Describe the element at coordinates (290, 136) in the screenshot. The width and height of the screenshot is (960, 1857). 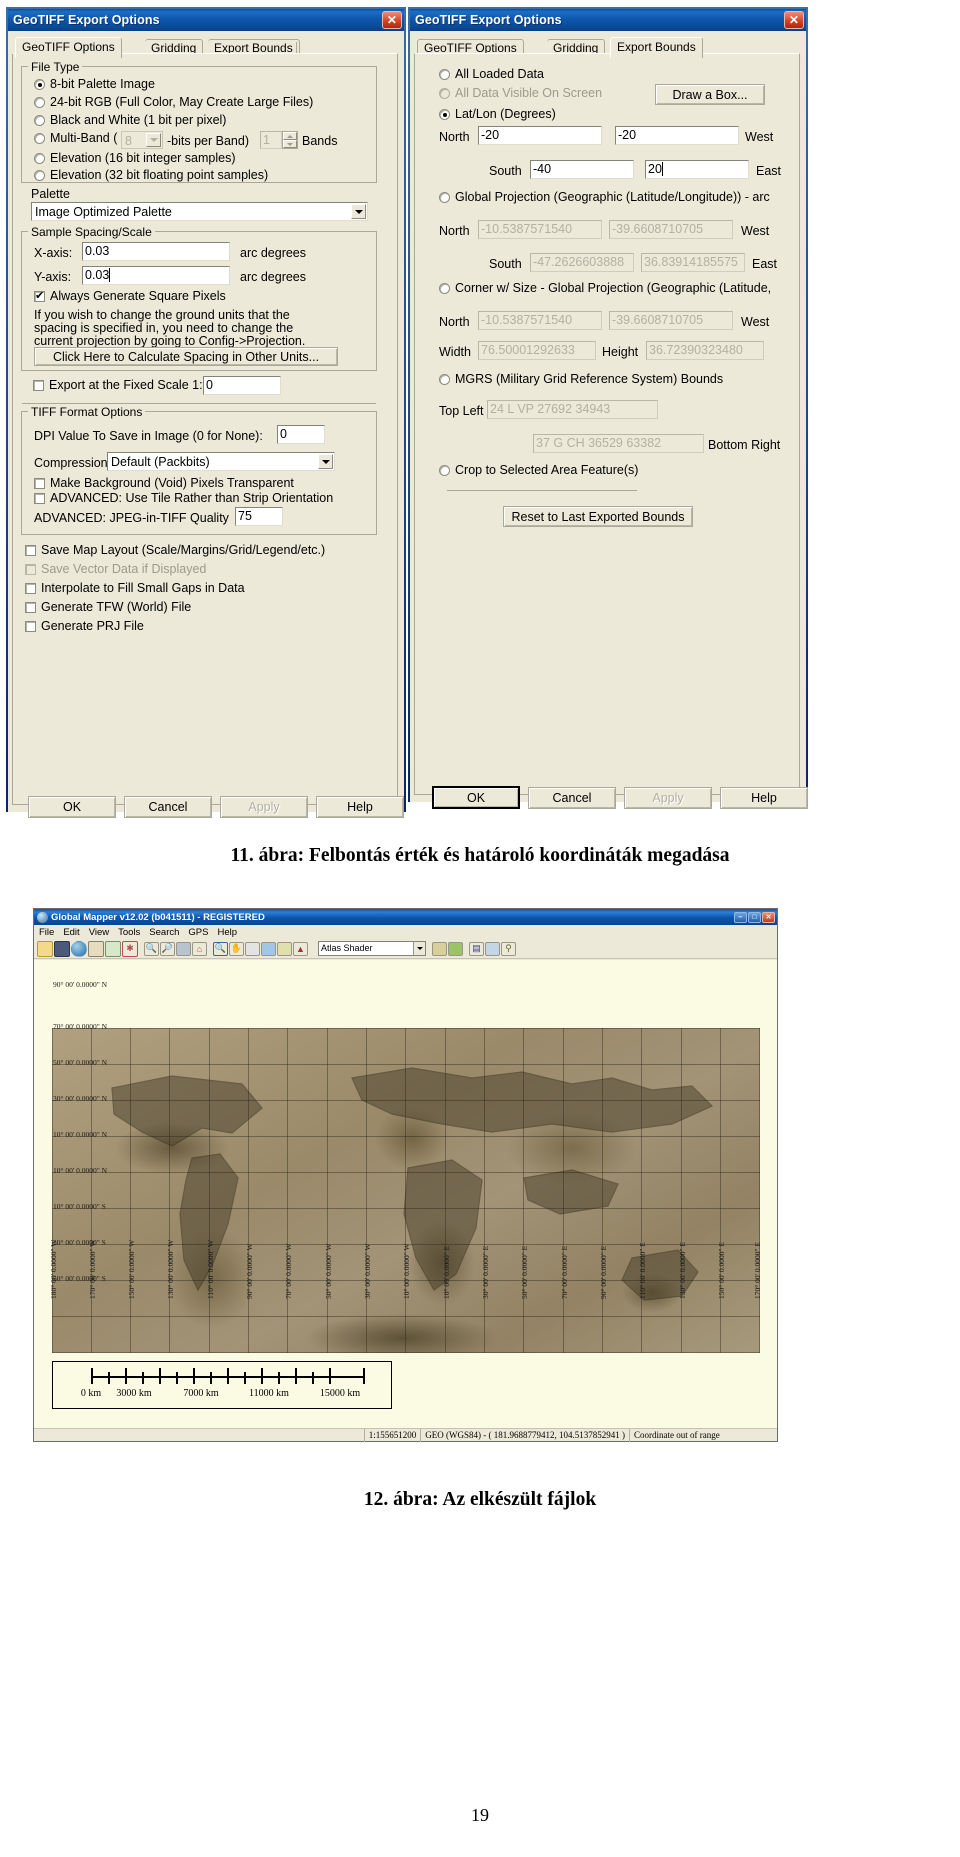
I see `stepper-up-icon` at that location.